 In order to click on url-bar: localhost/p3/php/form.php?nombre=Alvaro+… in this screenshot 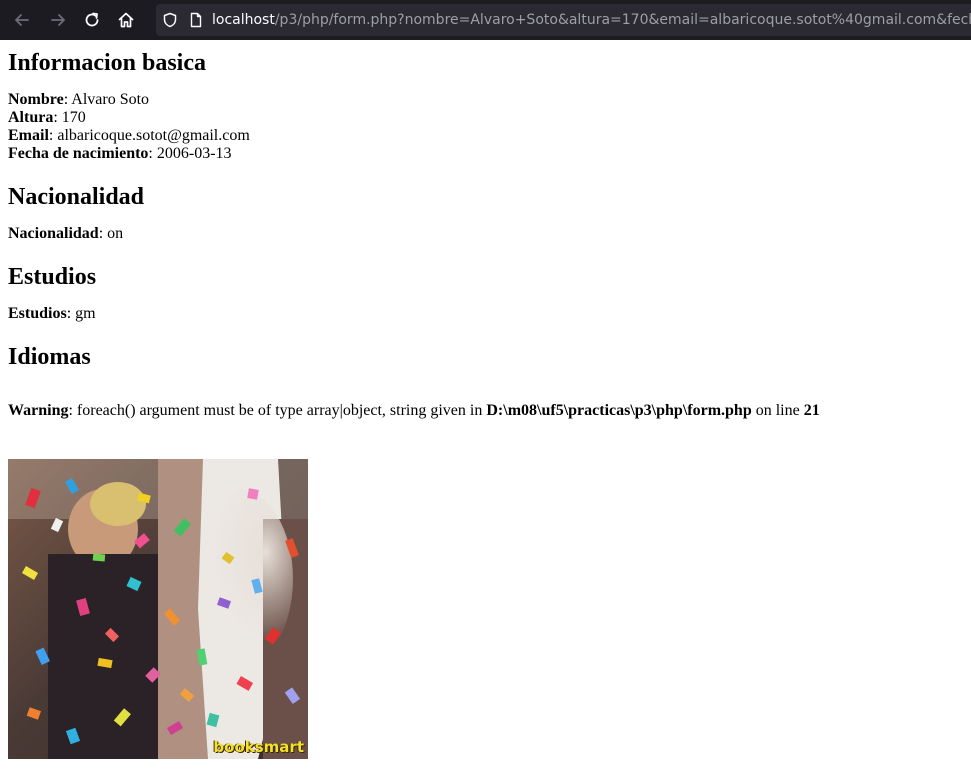, I will do `click(563, 20)`.